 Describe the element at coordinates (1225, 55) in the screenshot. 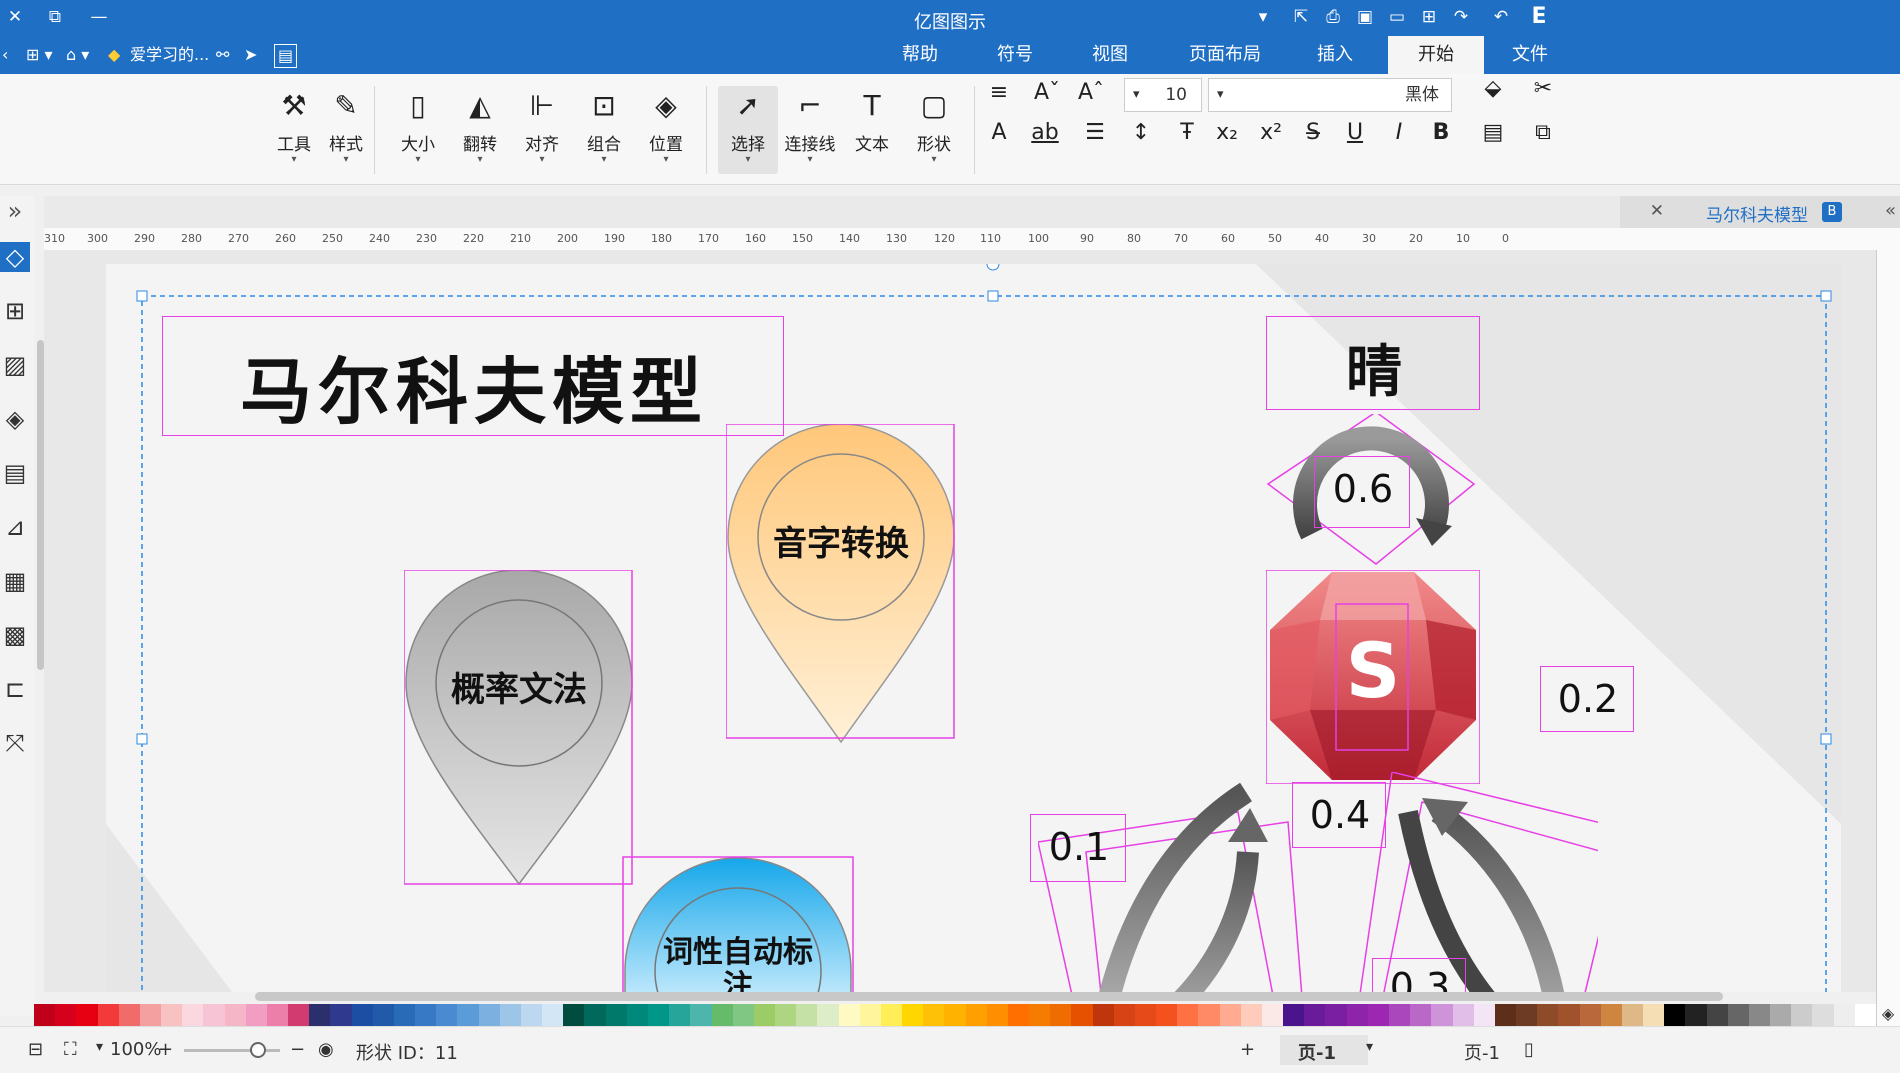

I see `tab-page-layout: 页面布局` at that location.